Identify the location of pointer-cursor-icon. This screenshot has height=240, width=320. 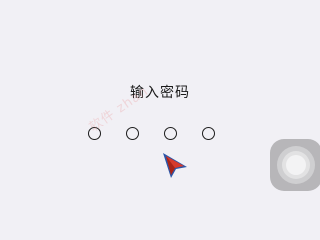
(175, 165).